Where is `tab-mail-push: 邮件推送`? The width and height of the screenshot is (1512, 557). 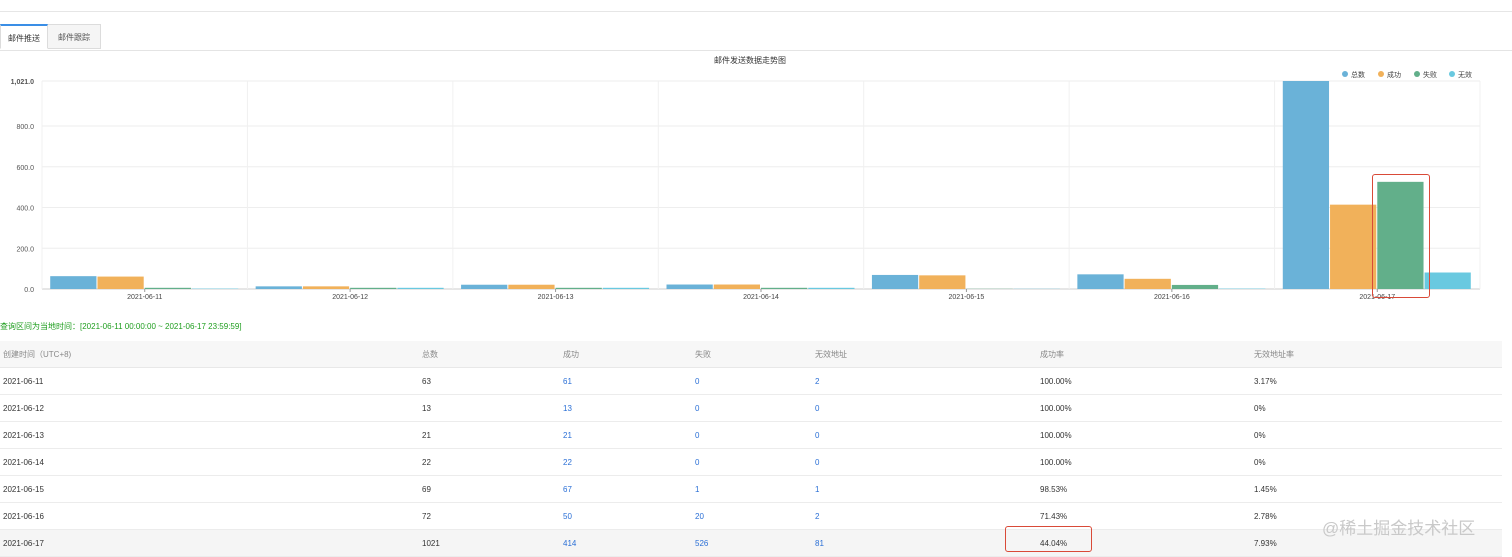 tab-mail-push: 邮件推送 is located at coordinates (24, 36).